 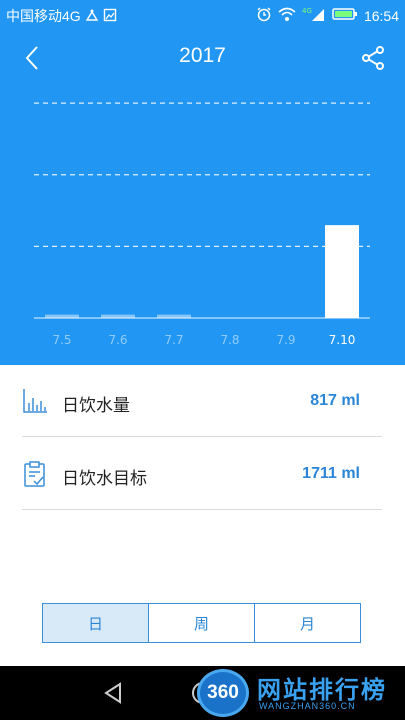 I want to click on watermark-badge: 360, so click(x=223, y=693).